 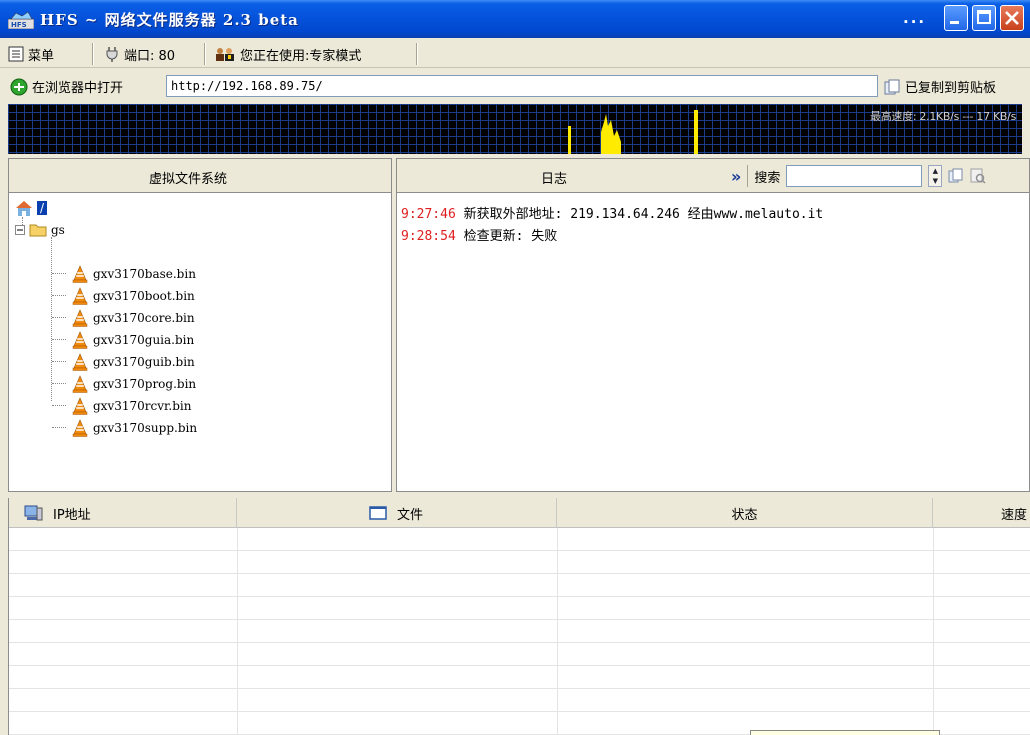 I want to click on menu-button: 菜单, so click(x=31, y=54).